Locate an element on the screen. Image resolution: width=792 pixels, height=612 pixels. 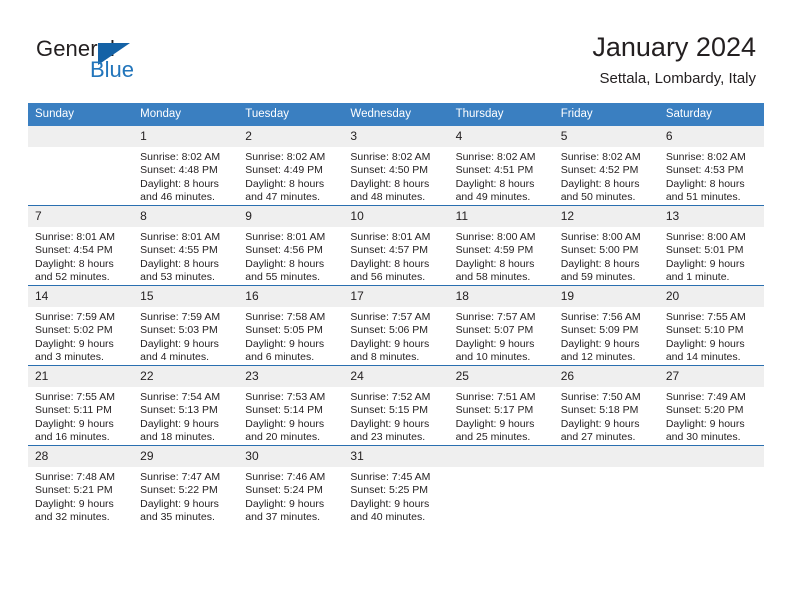
sunrise-text: Sunrise: 7:57 AM is located at coordinates (390, 317).